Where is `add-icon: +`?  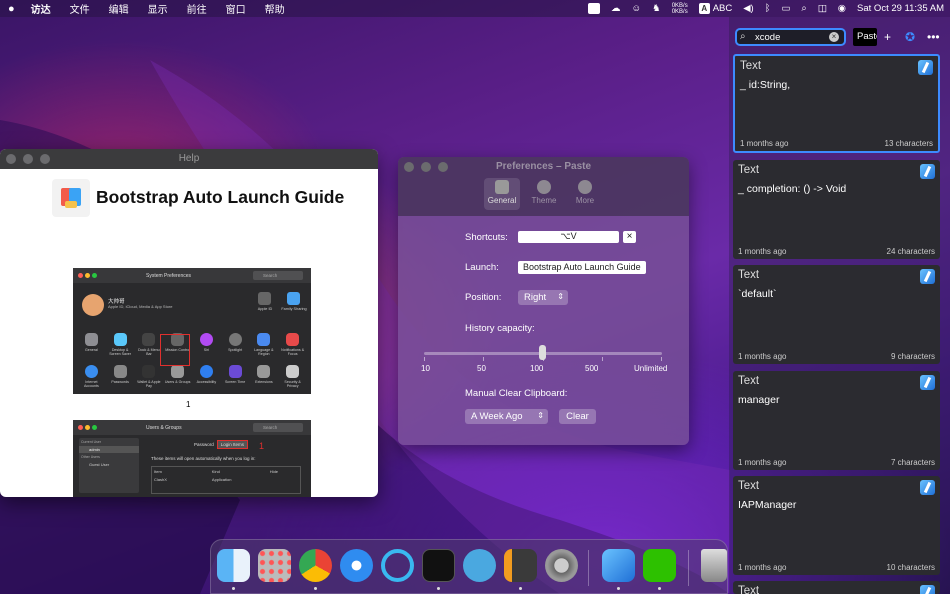
add-icon: + is located at coordinates (887, 37).